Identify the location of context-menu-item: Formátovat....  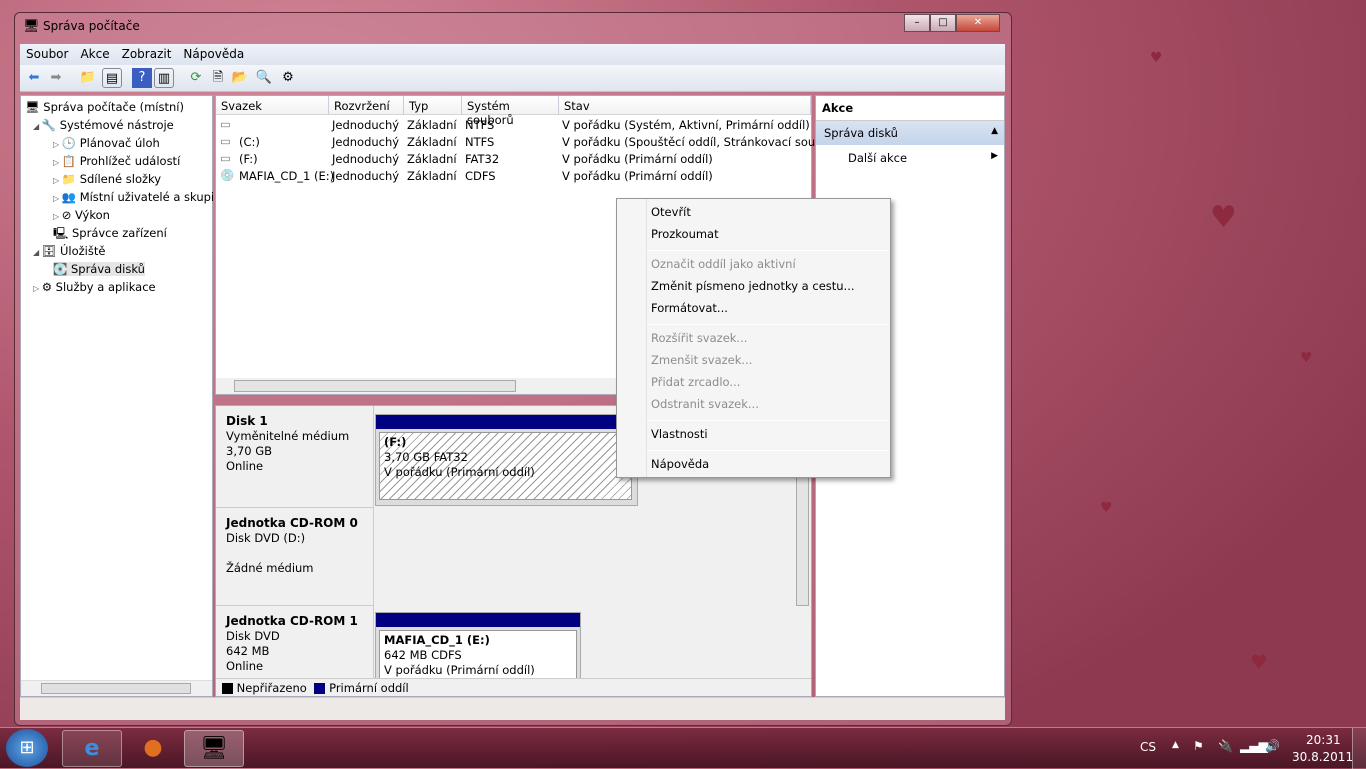
(689, 308).